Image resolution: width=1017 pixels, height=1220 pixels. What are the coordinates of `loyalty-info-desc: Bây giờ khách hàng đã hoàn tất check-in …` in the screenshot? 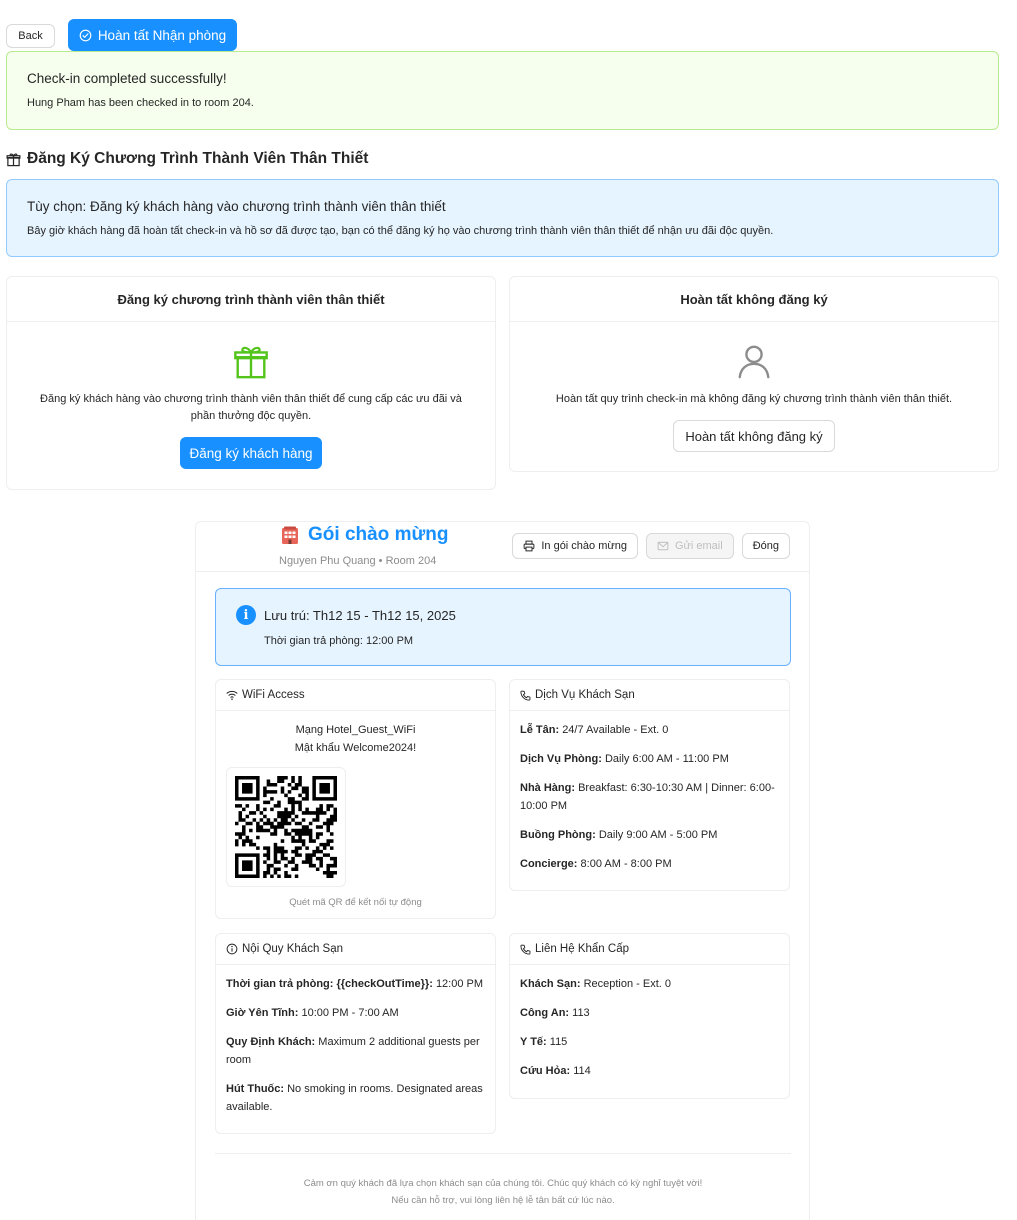 It's located at (400, 231).